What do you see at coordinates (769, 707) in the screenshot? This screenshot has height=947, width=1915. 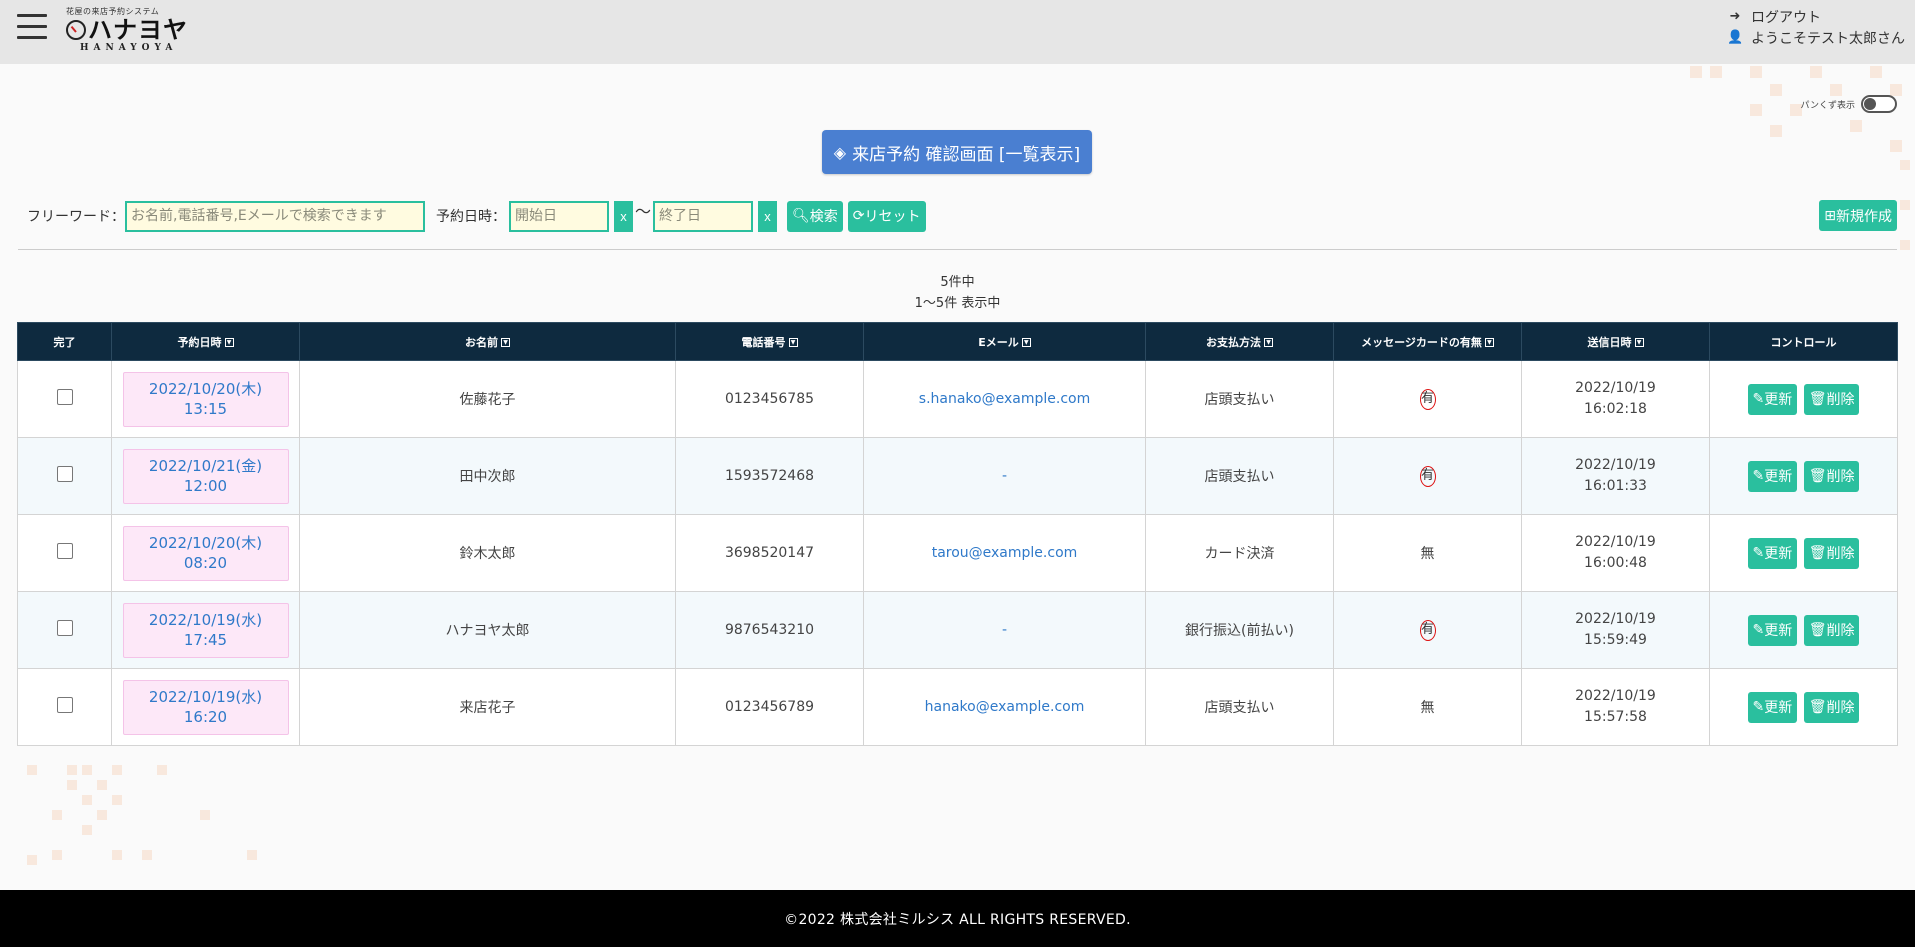 I see `phone-cell: 0123456789` at bounding box center [769, 707].